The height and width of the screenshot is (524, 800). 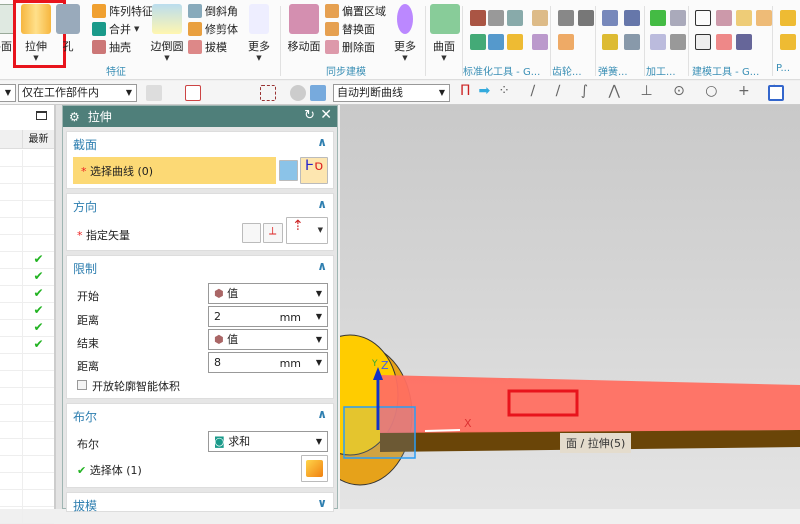 What do you see at coordinates (350, 47) in the screenshot?
I see `delete-face-button: 删除面` at bounding box center [350, 47].